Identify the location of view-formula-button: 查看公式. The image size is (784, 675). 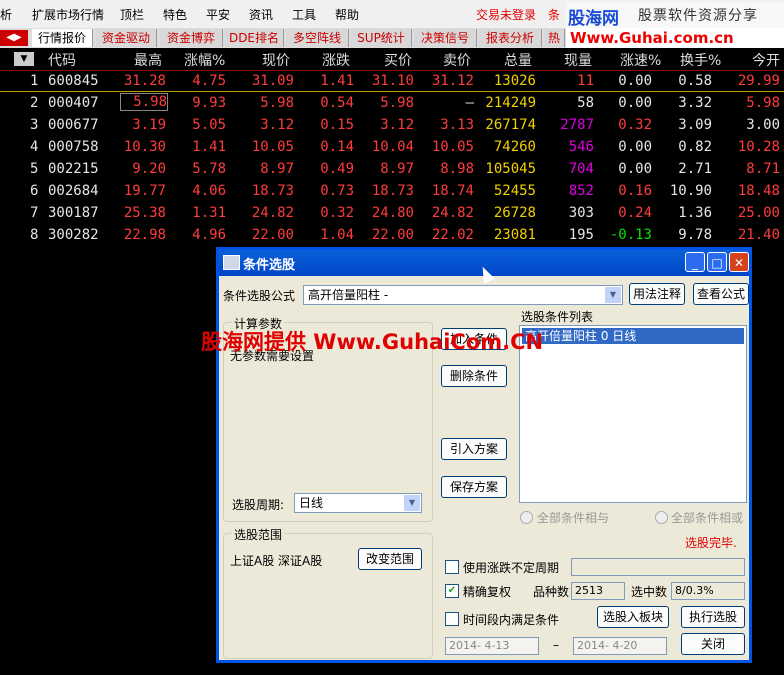
(721, 294).